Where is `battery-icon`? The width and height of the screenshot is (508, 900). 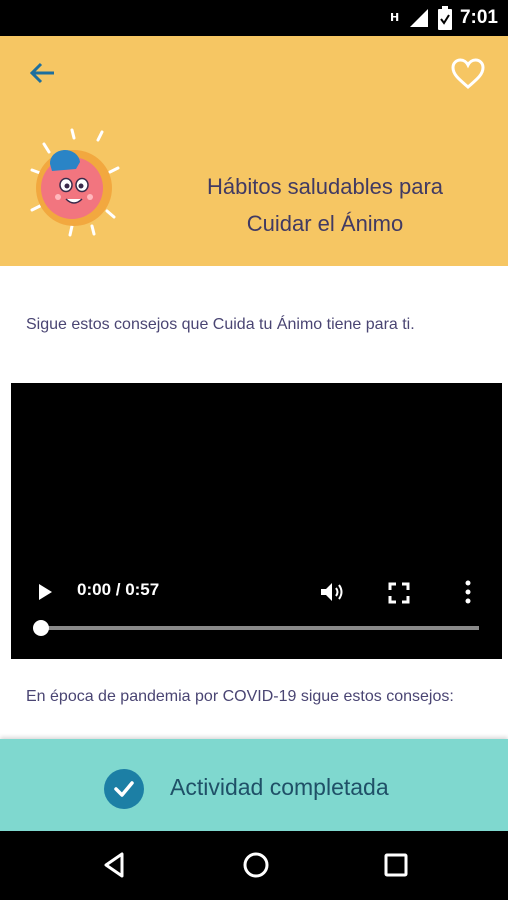 battery-icon is located at coordinates (444, 18).